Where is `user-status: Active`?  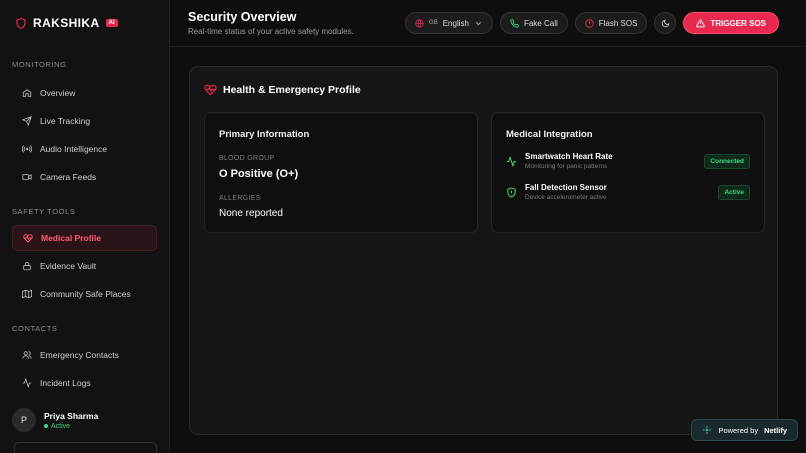
user-status: Active is located at coordinates (71, 426).